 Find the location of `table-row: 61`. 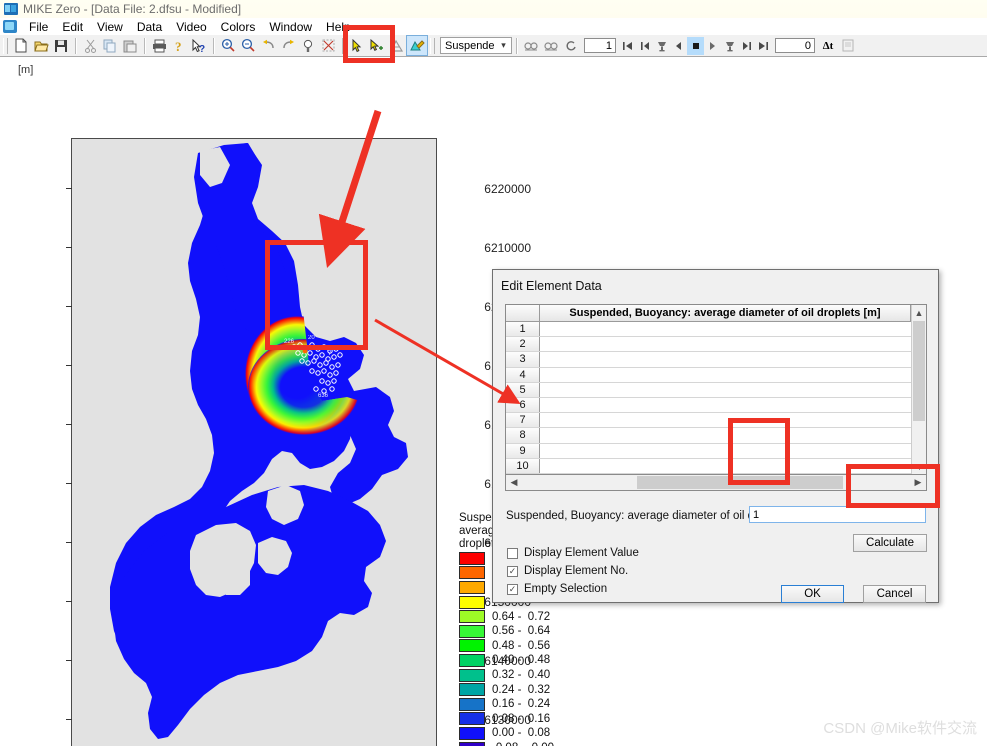

table-row: 61 is located at coordinates (716, 405).